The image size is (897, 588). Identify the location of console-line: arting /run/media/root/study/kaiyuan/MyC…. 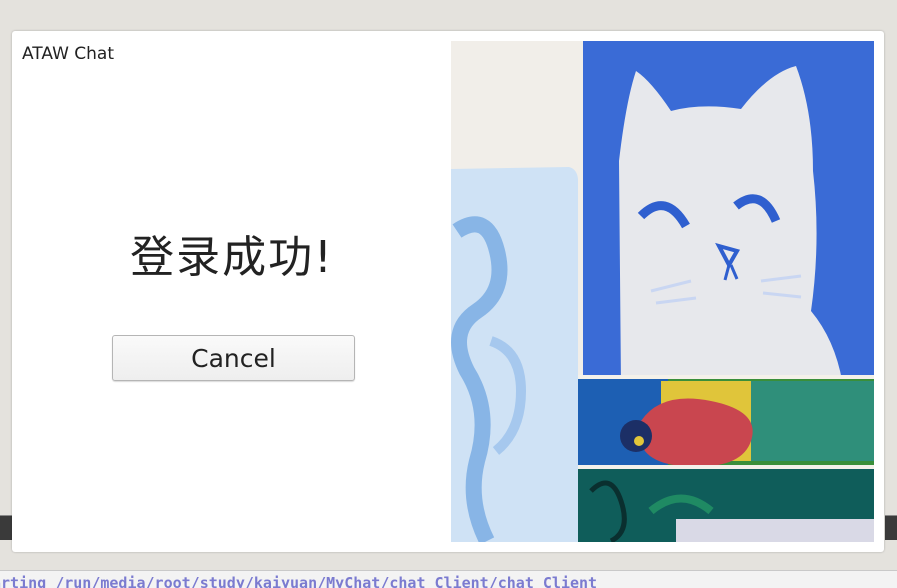
(299, 581).